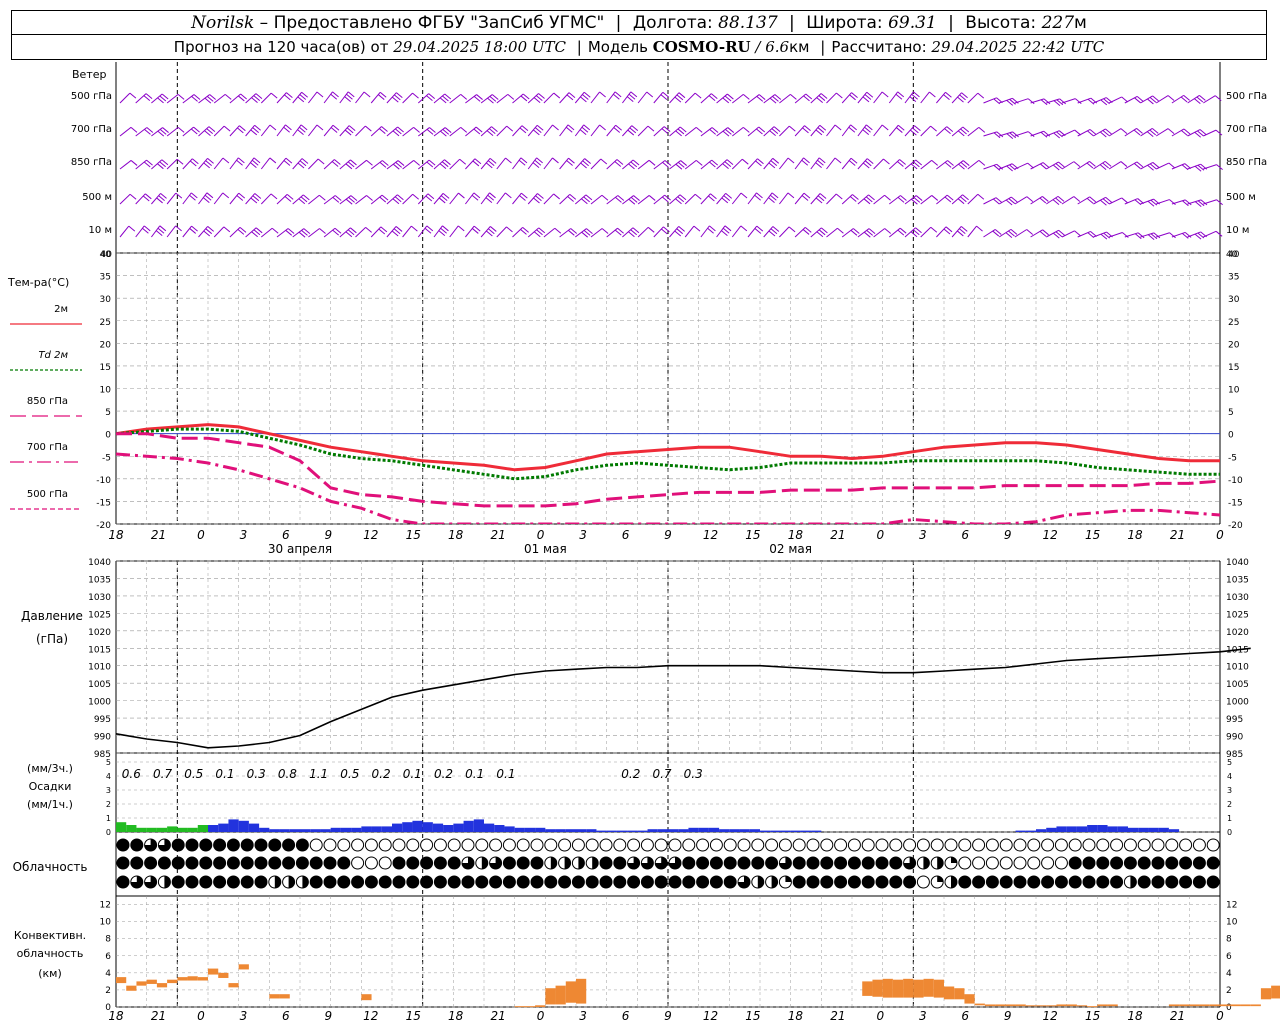 This screenshot has width=1280, height=1024. Describe the element at coordinates (567, 863) in the screenshot. I see `cloud-symbol-fill-middle` at that location.